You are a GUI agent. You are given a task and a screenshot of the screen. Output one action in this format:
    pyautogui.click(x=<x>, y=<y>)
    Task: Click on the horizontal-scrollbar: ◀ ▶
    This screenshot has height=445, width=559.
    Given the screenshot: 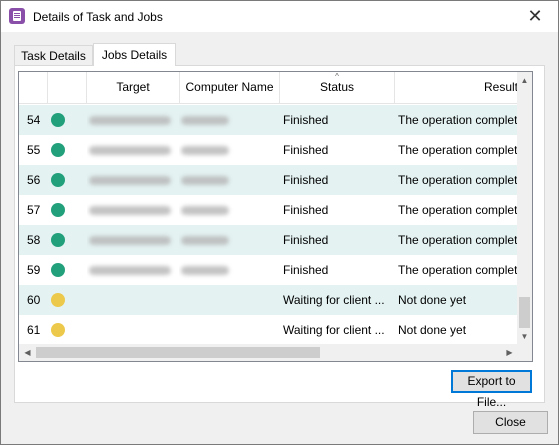 What is the action you would take?
    pyautogui.click(x=268, y=352)
    